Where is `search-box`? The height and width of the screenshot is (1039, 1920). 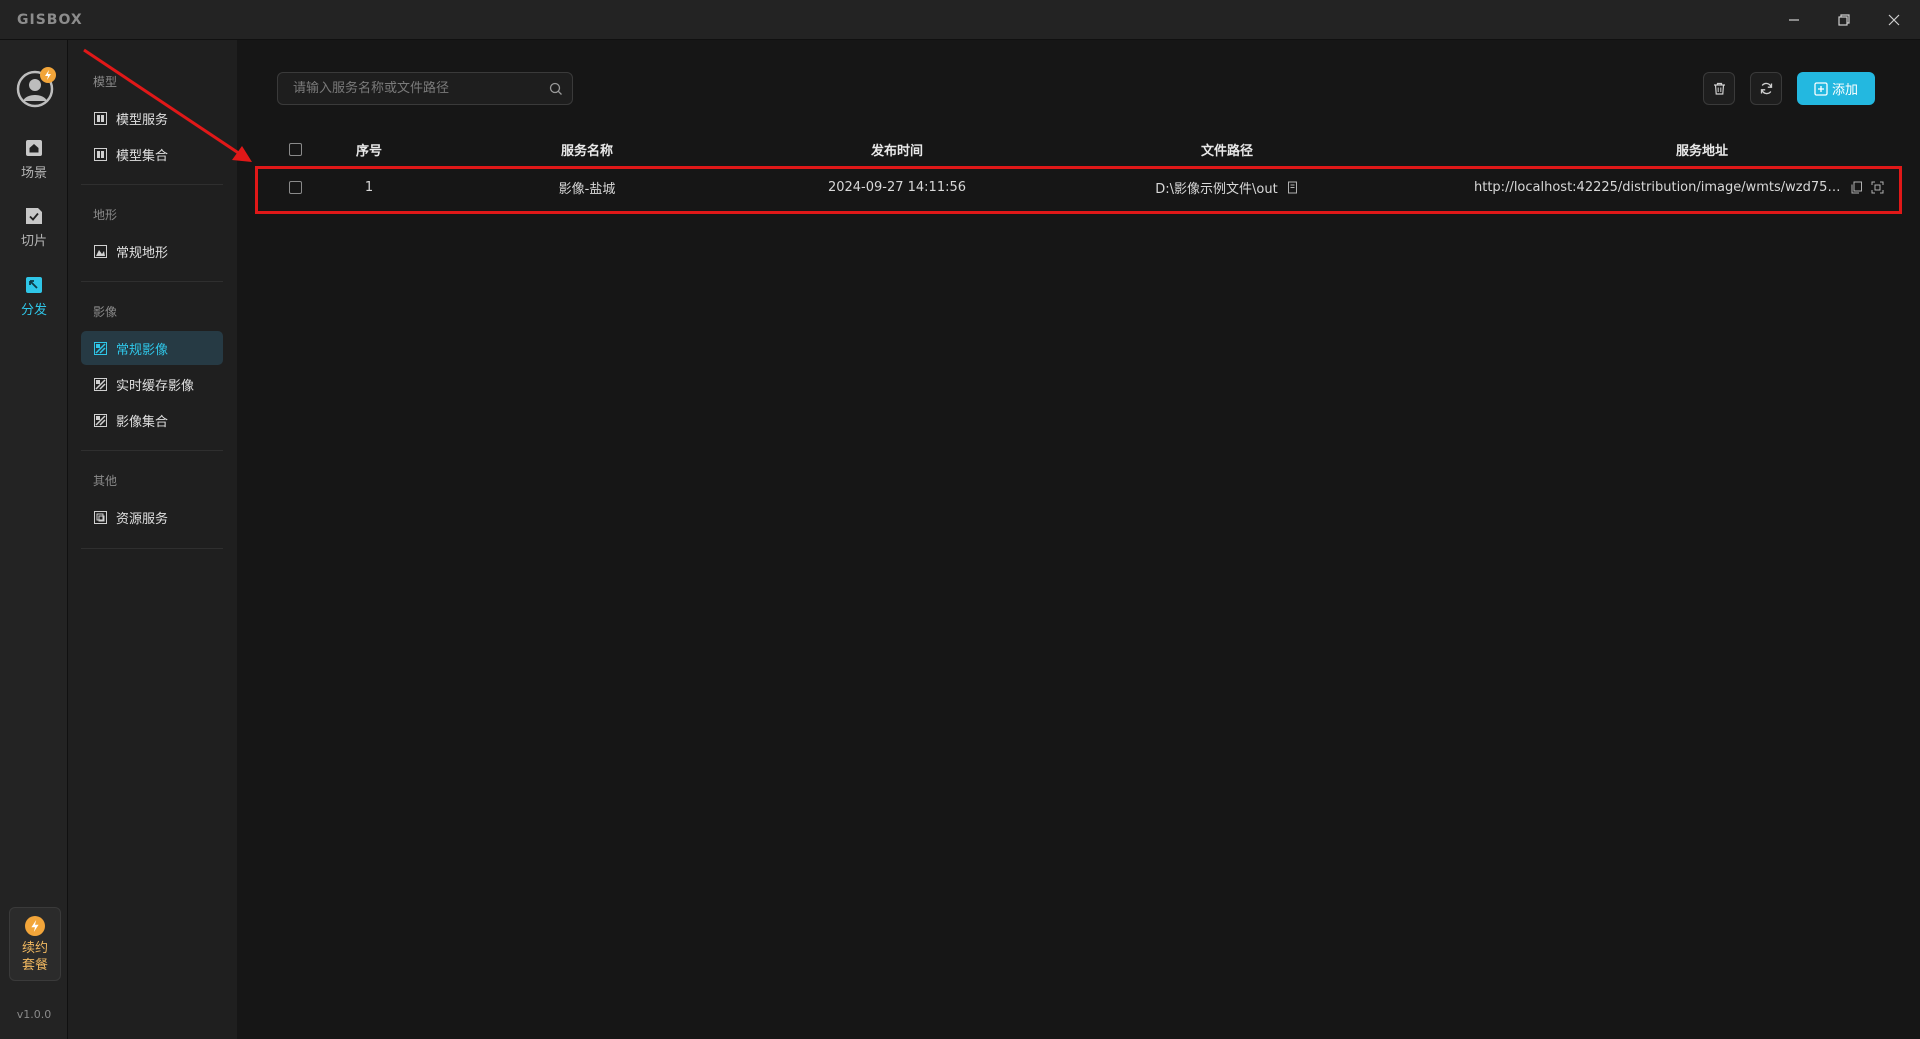
search-box is located at coordinates (425, 88).